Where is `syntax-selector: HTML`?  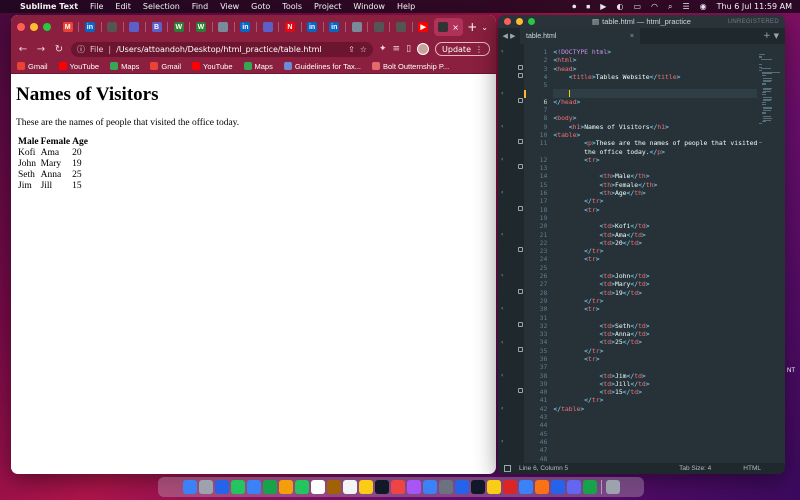
syntax-selector: HTML is located at coordinates (752, 468).